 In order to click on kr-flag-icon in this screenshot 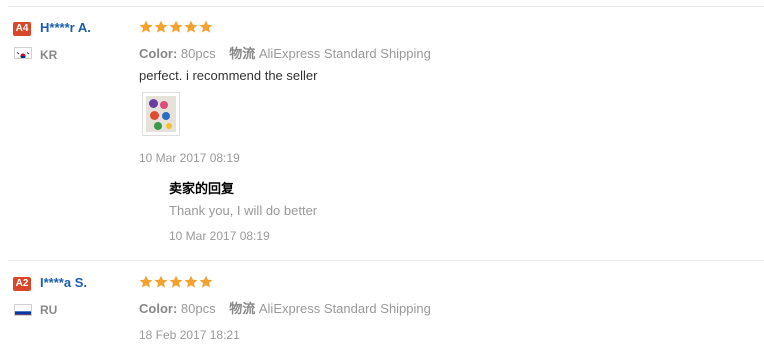, I will do `click(23, 53)`.